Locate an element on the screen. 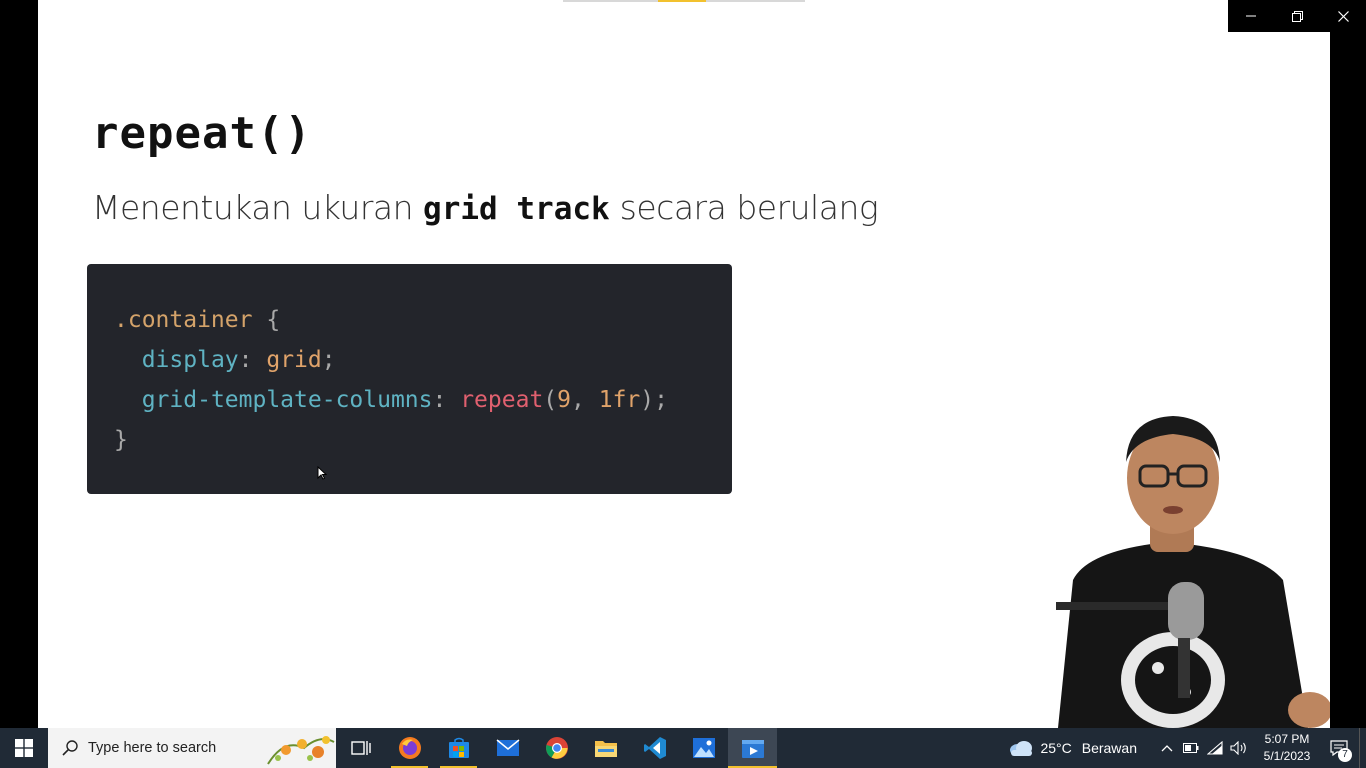  speaker-icon is located at coordinates (1238, 748).